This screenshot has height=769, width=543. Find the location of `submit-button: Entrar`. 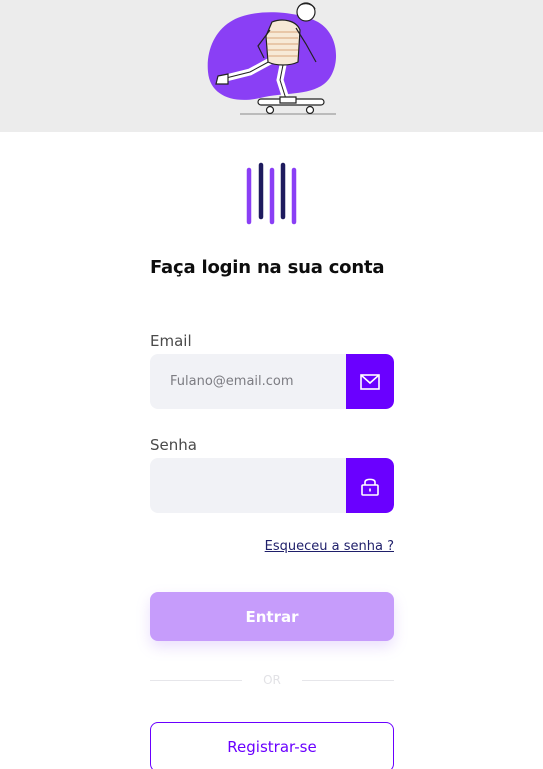

submit-button: Entrar is located at coordinates (272, 616).